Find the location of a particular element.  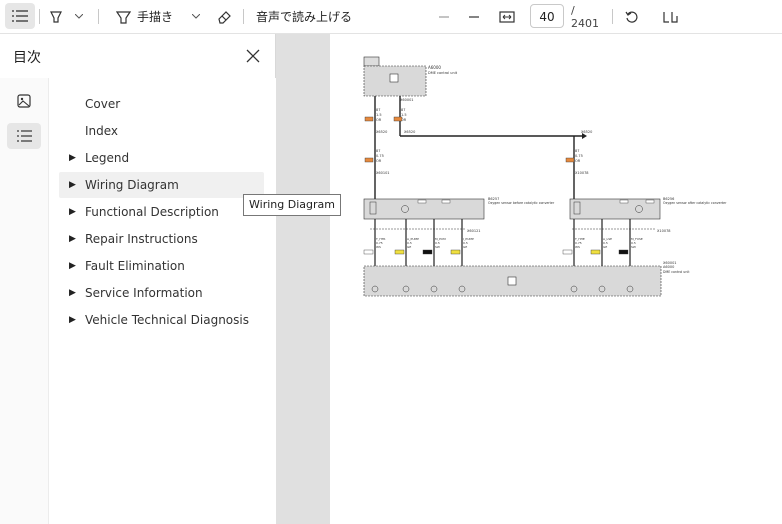

fit-to-width-button is located at coordinates (507, 16).